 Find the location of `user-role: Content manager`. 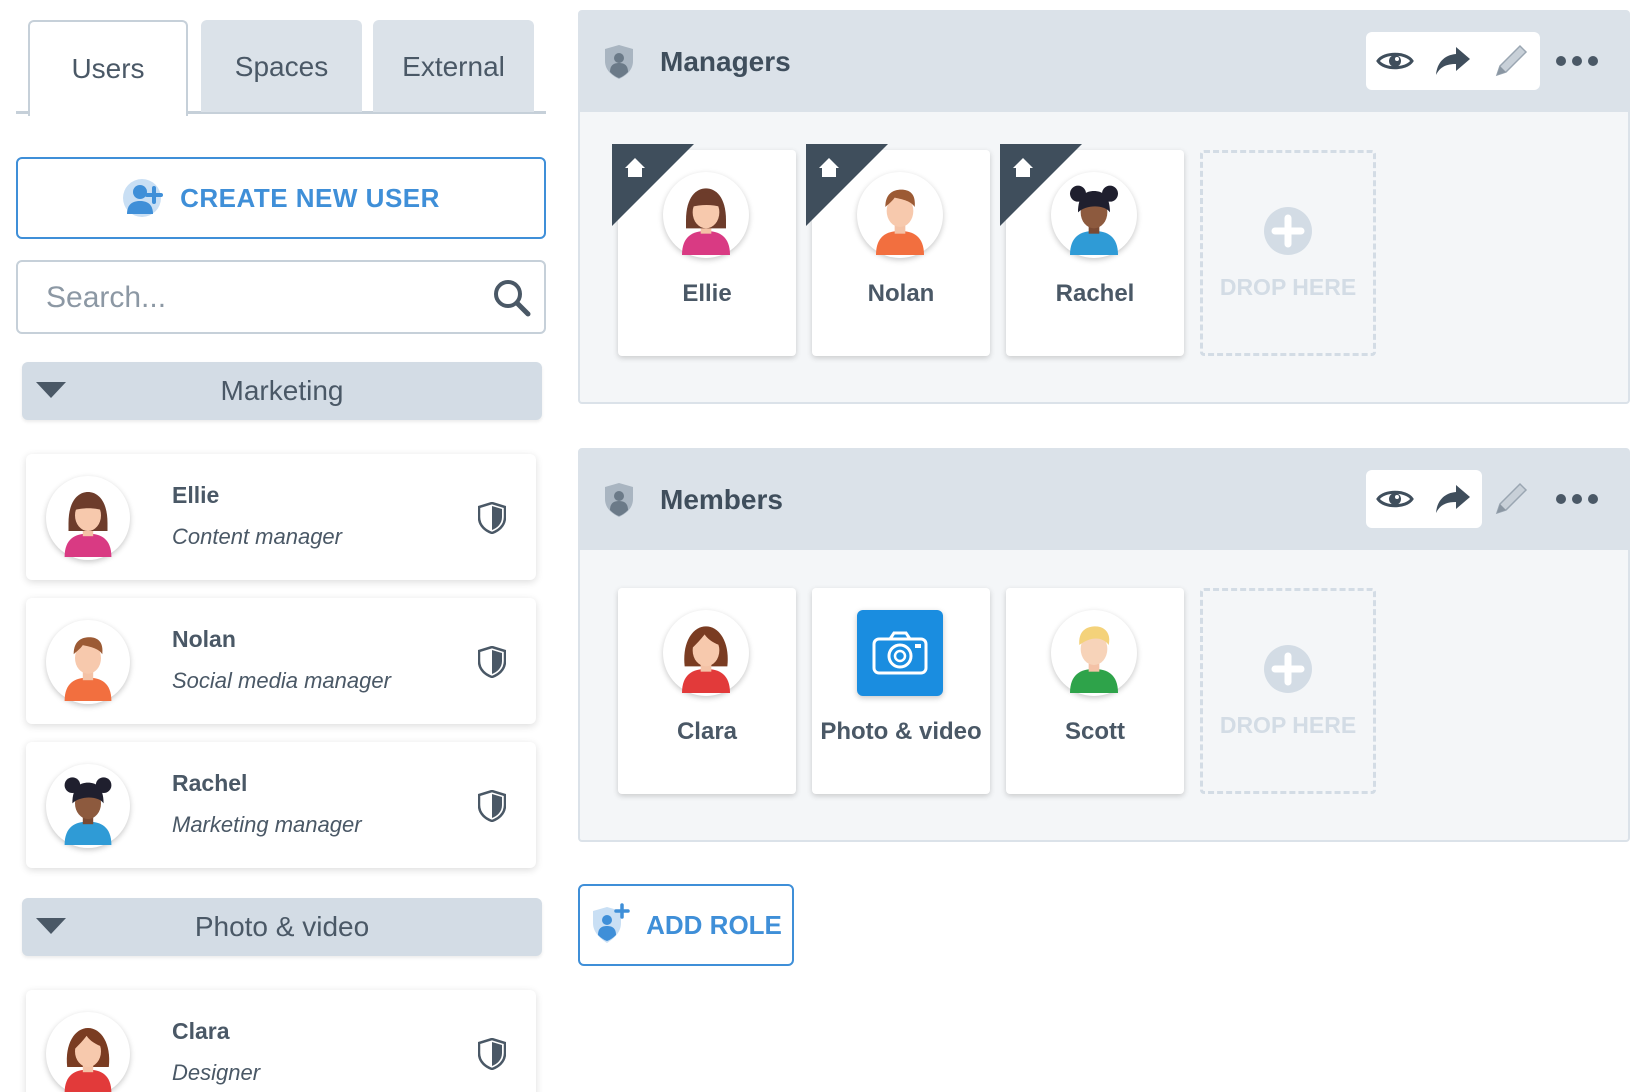

user-role: Content manager is located at coordinates (257, 536).